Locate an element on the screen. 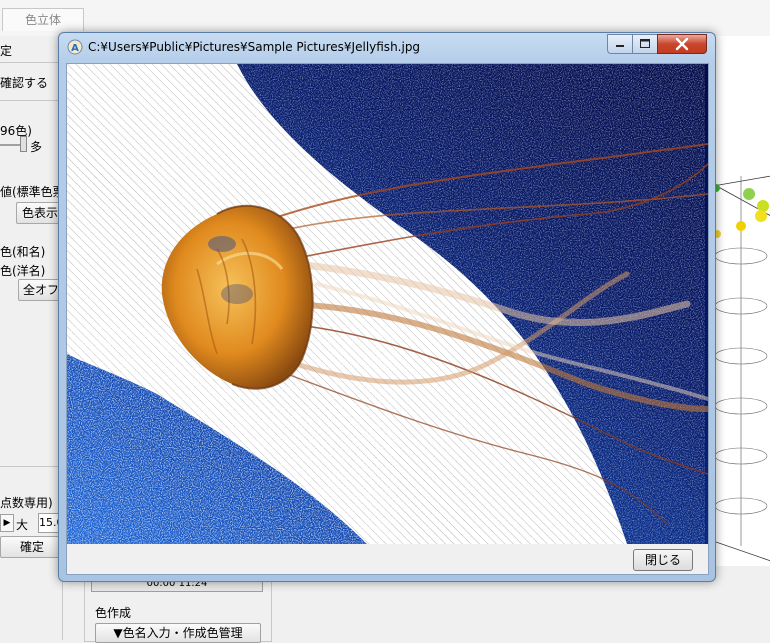  close-icon is located at coordinates (682, 44).